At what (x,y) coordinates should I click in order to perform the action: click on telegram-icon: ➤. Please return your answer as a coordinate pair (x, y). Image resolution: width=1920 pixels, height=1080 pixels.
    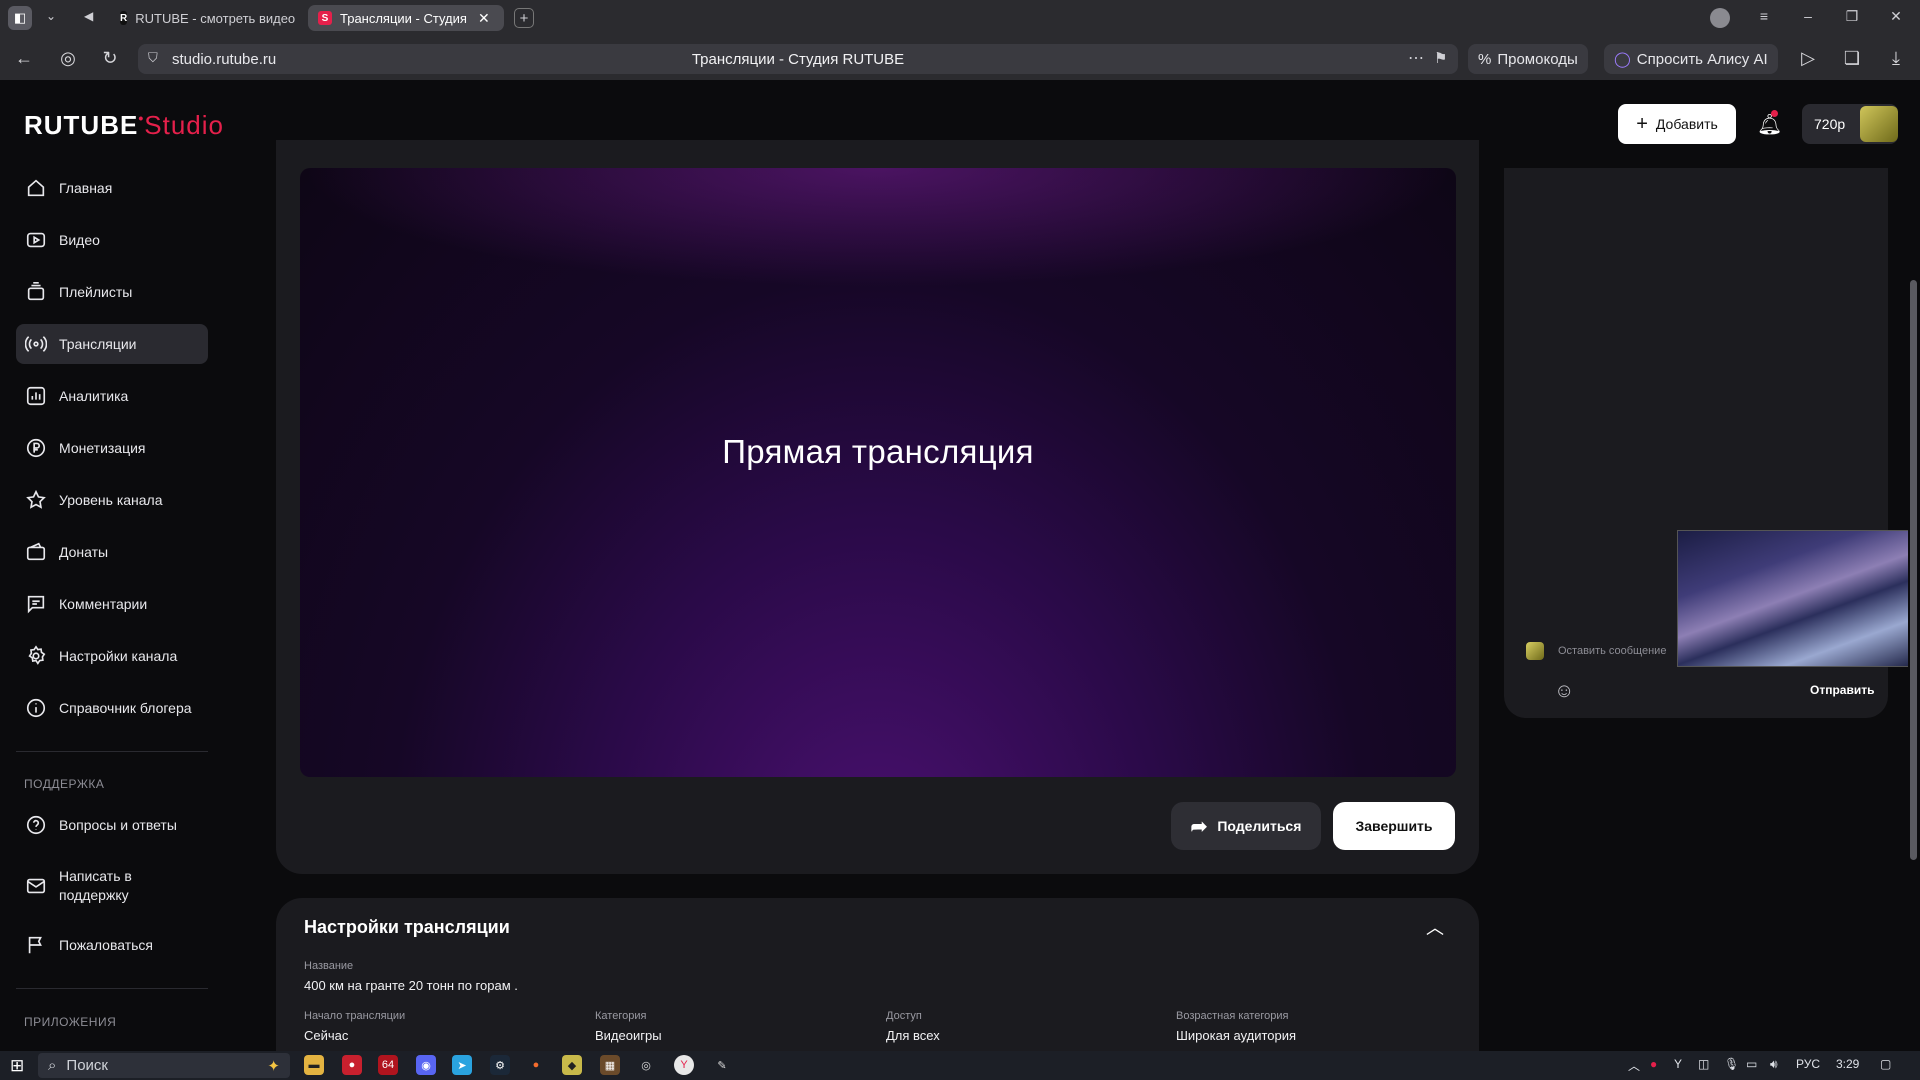
    Looking at the image, I should click on (462, 1065).